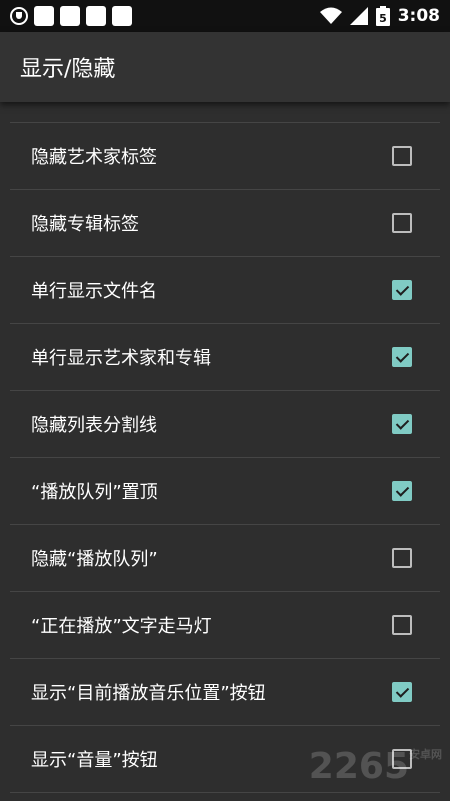  Describe the element at coordinates (225, 625) in the screenshot. I see `setting-now-playing-marquee: “正在播放”文字走马灯` at that location.